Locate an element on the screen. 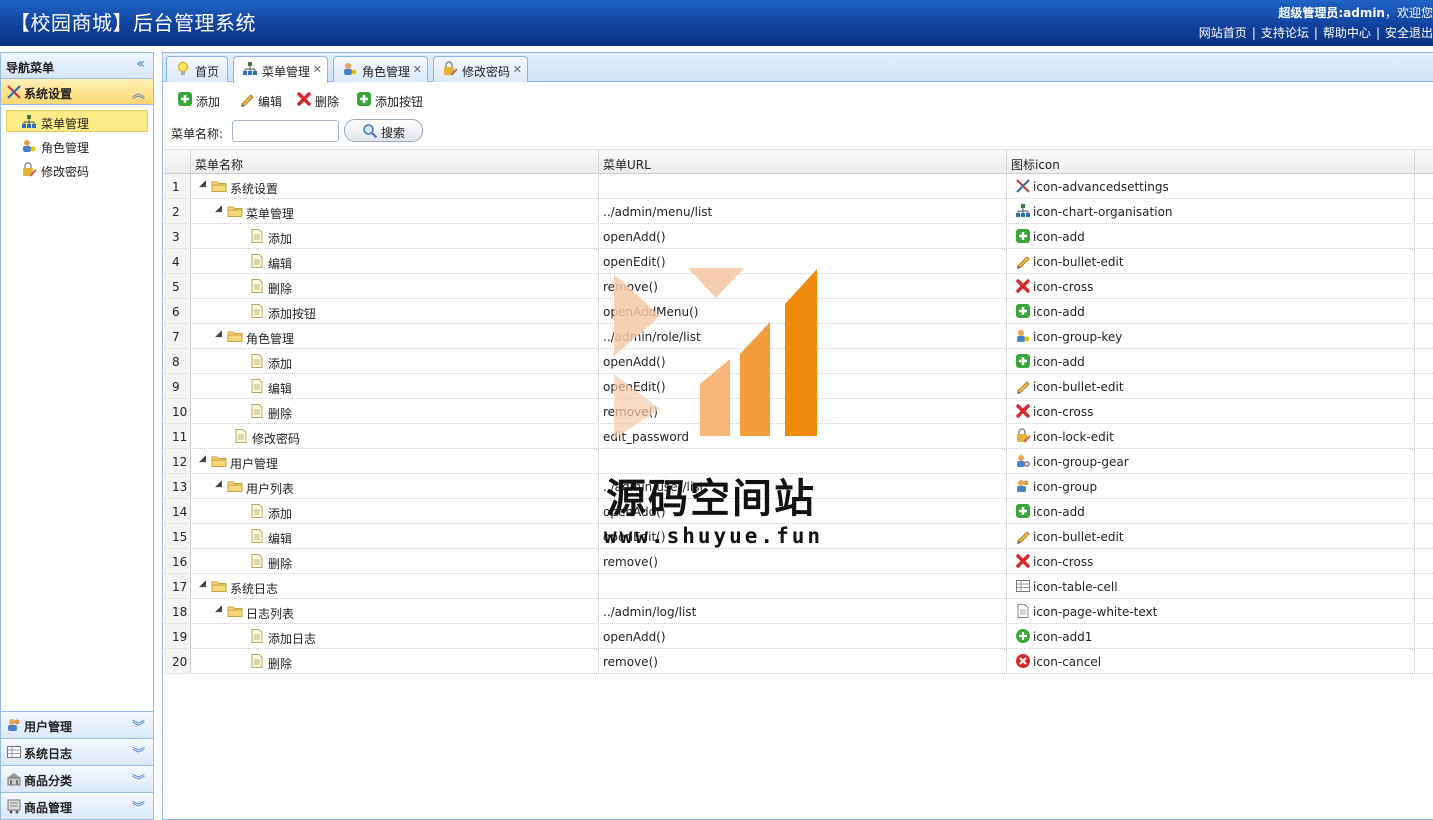  table-row: 9 编辑 openEdit() icon-bullet-edit is located at coordinates (798, 386).